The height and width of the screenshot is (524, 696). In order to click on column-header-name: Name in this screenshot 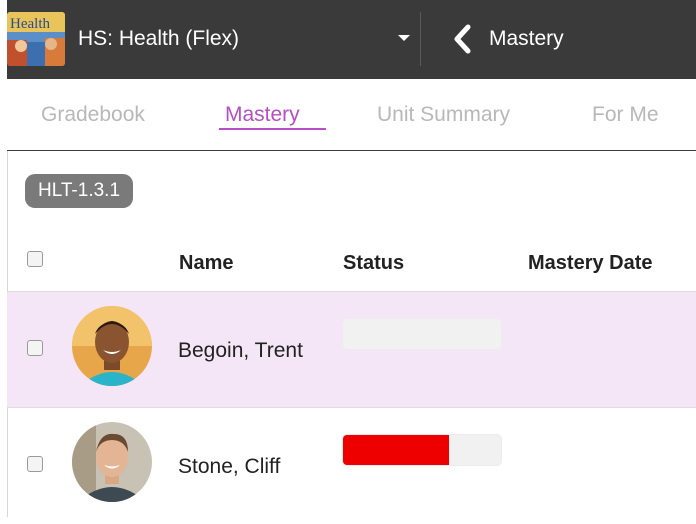, I will do `click(206, 263)`.